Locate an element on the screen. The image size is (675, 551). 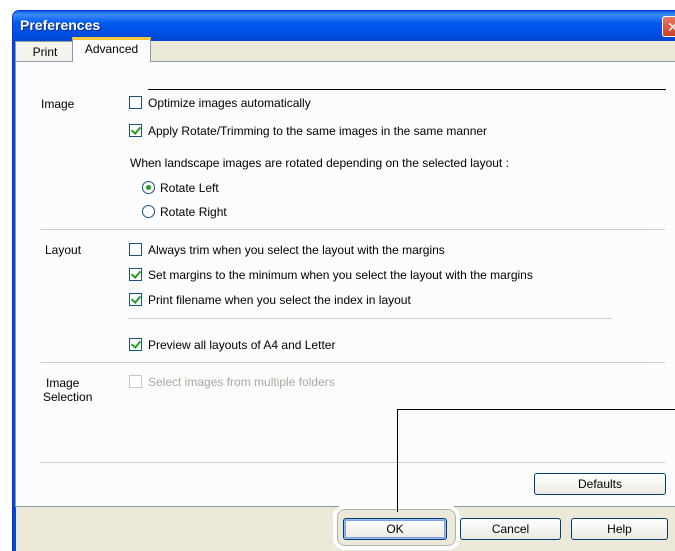
tab-print: Print is located at coordinates (45, 51).